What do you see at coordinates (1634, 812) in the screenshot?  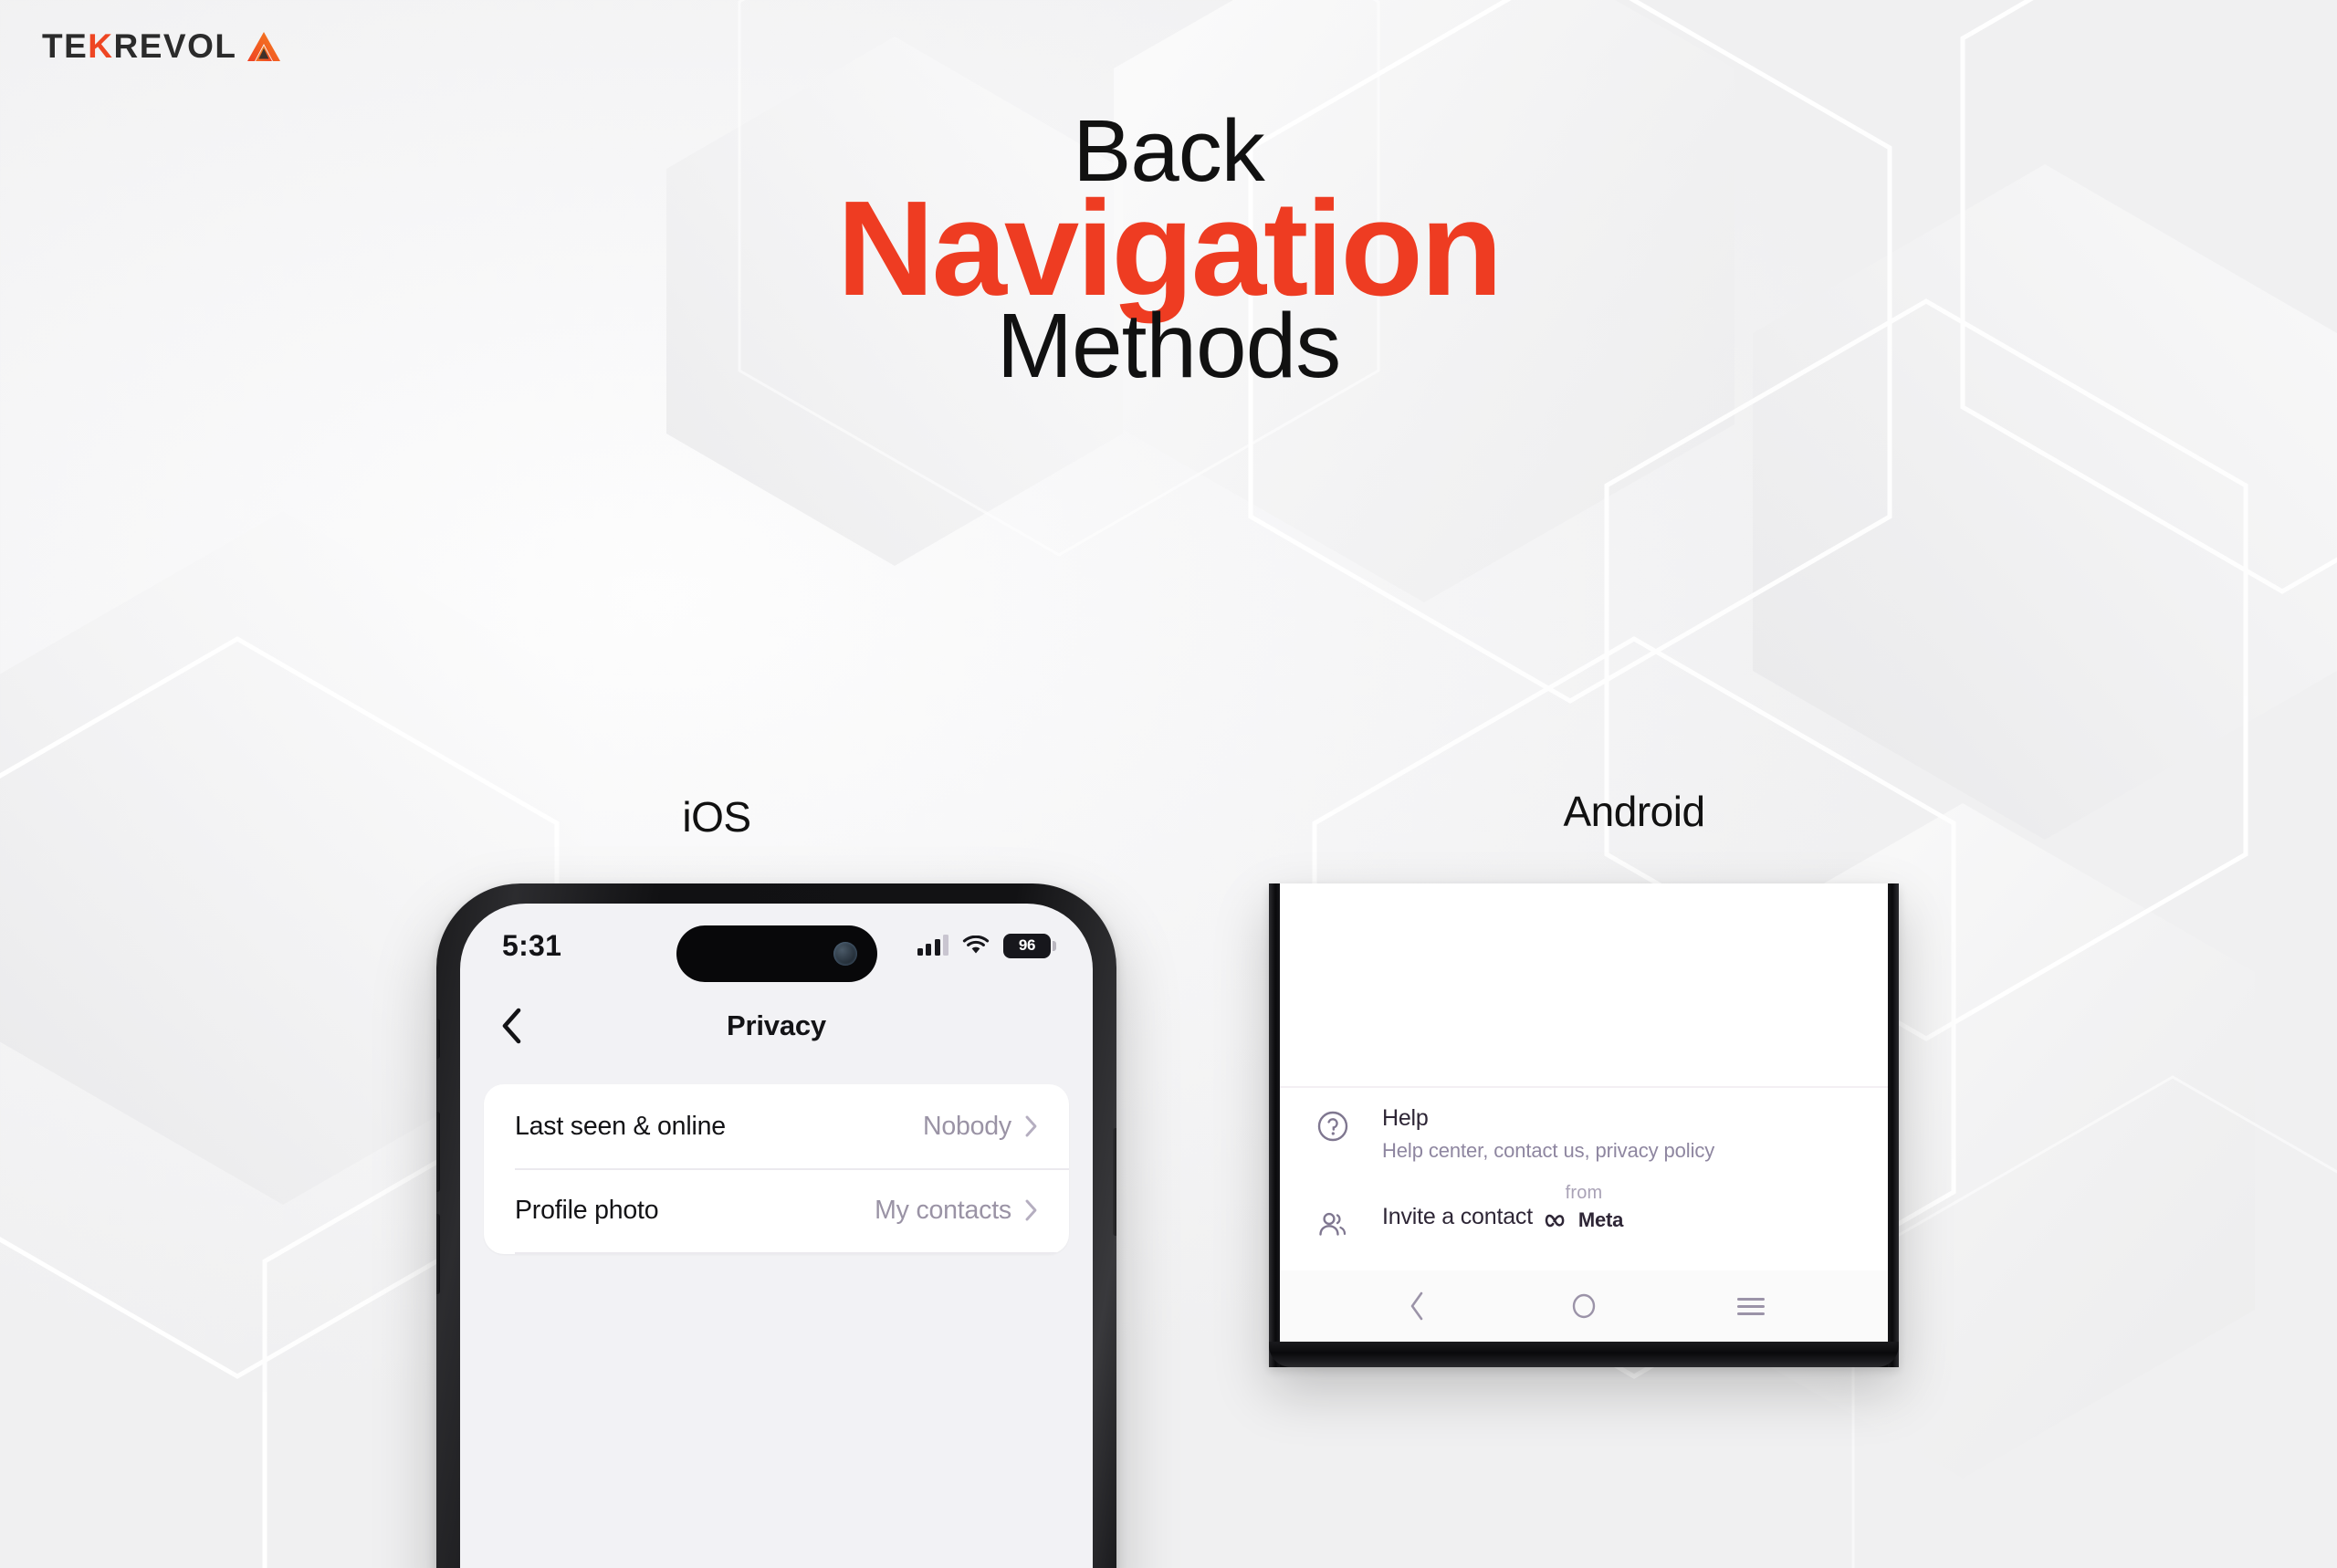 I see `android-platform-label: Android` at bounding box center [1634, 812].